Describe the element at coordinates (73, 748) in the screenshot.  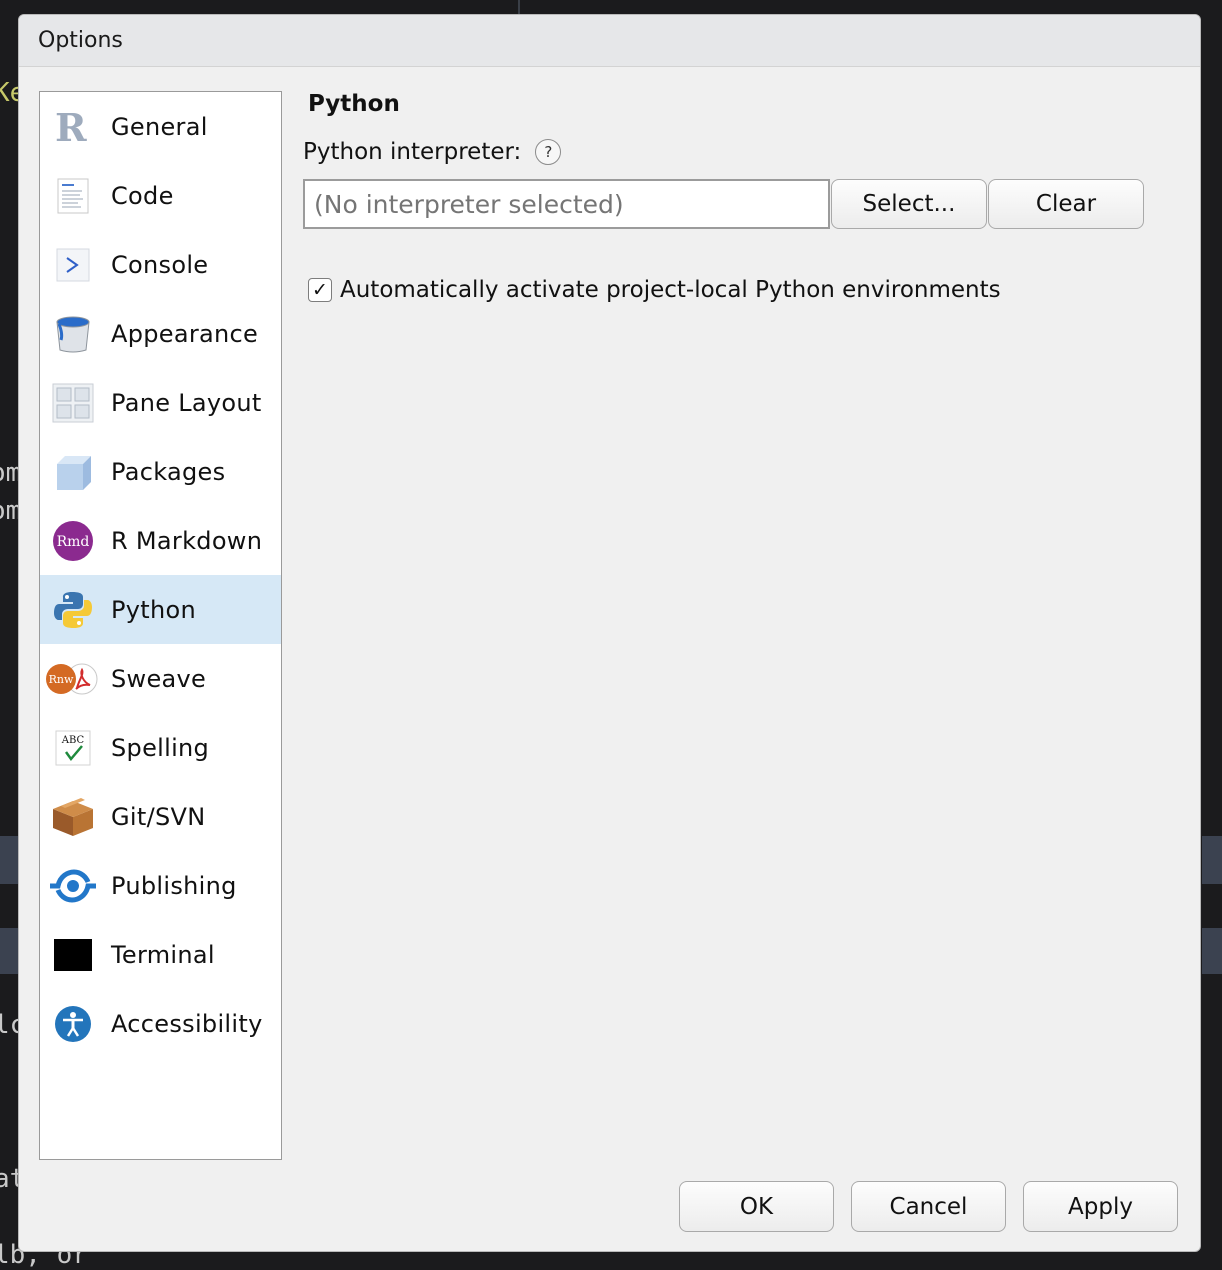
I see `spelling-check-icon: ABC` at that location.